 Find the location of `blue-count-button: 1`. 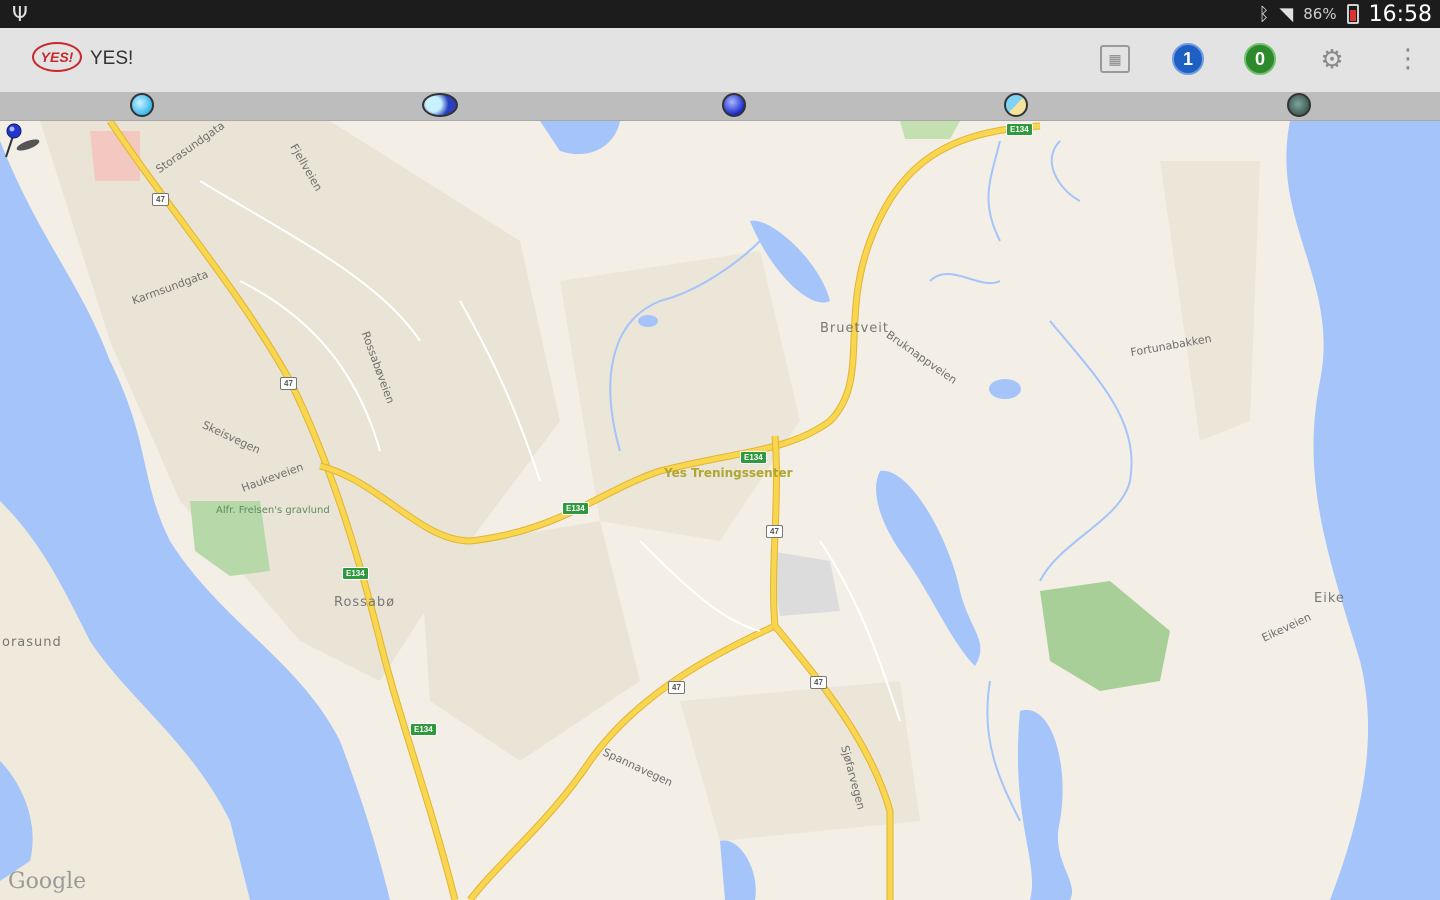

blue-count-button: 1 is located at coordinates (1188, 59).